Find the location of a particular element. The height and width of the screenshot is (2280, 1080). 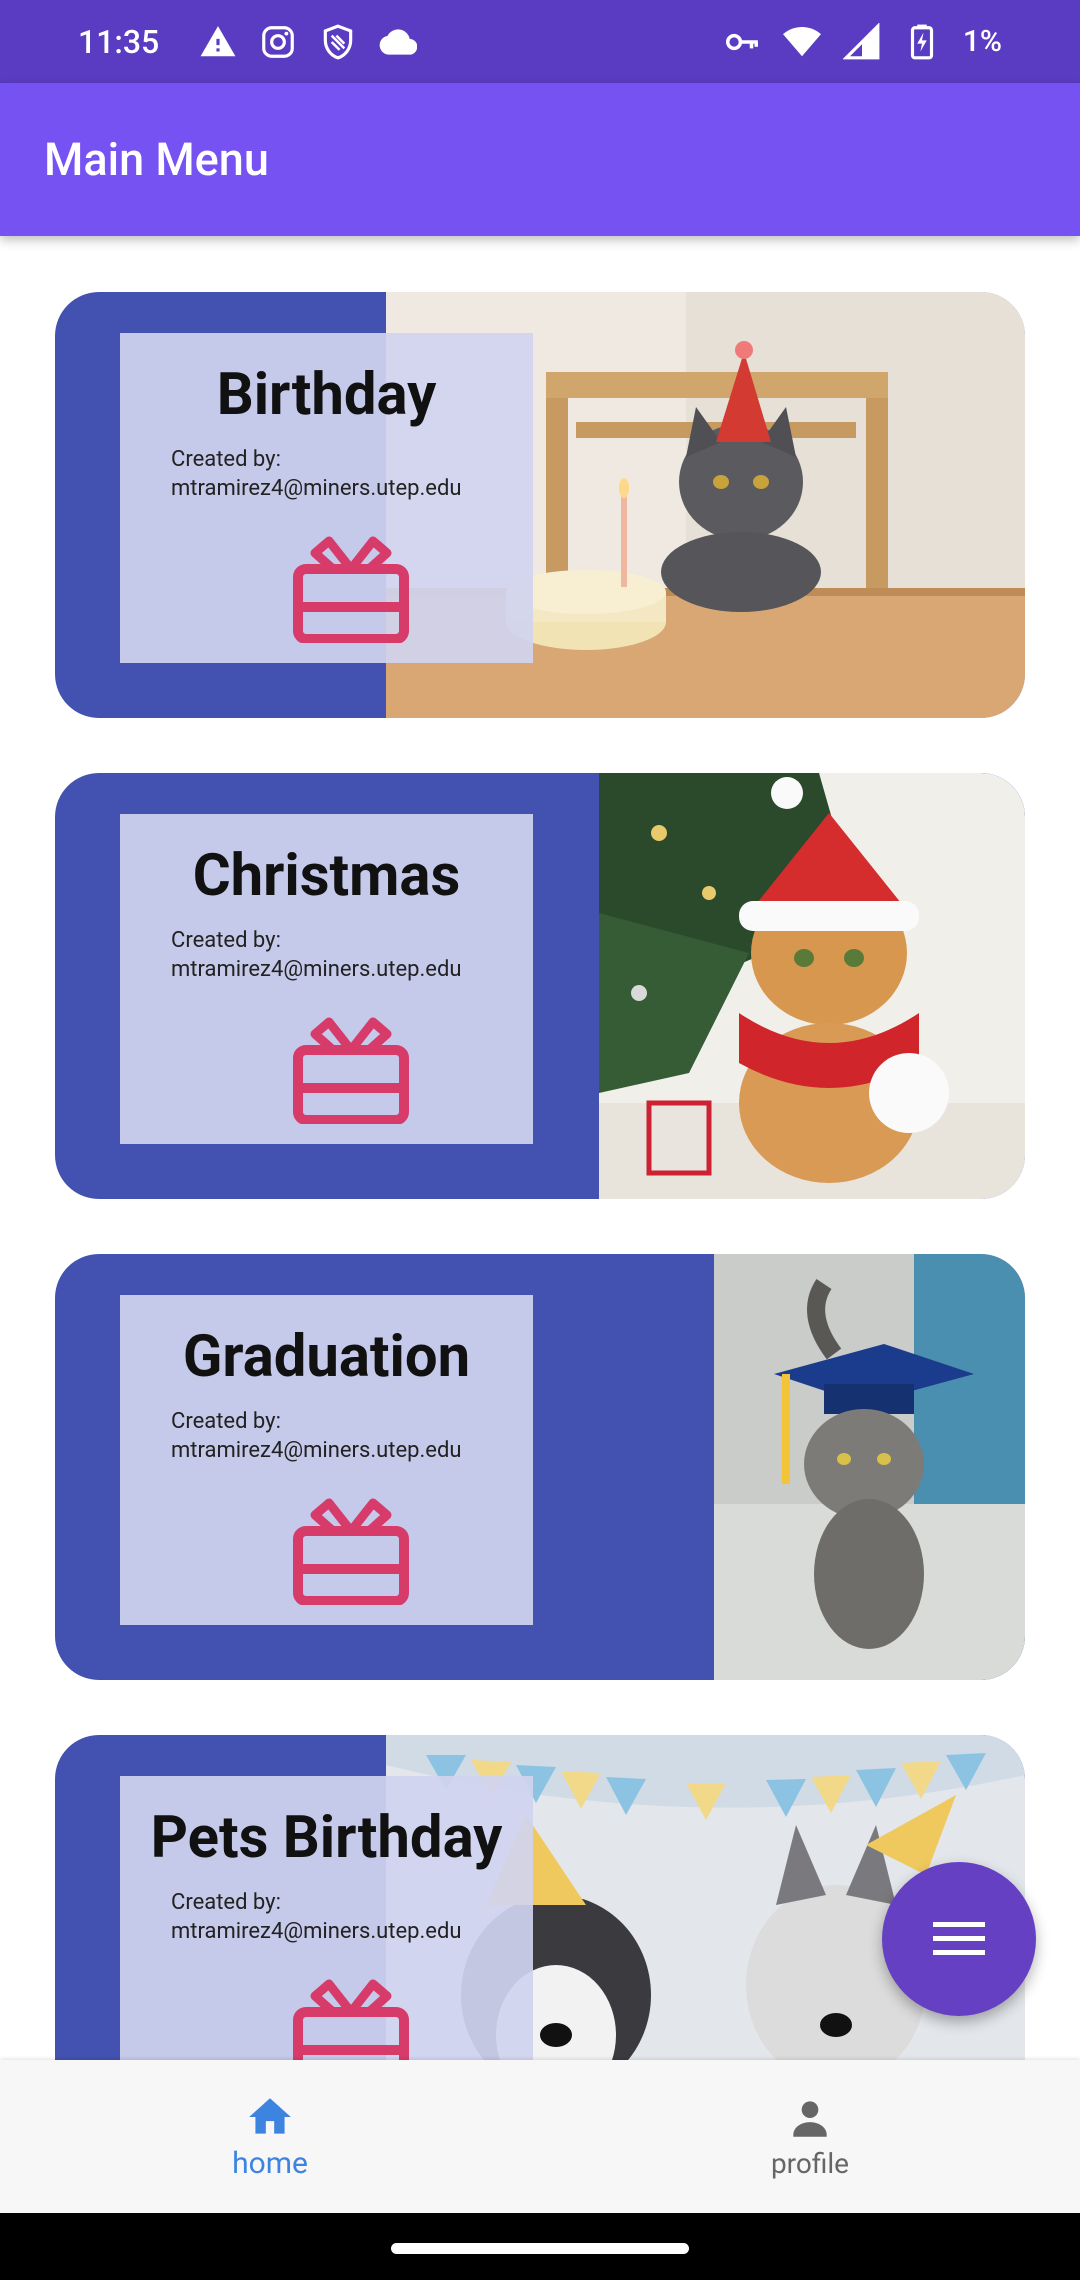

nav-label-profile: profile is located at coordinates (810, 2163).